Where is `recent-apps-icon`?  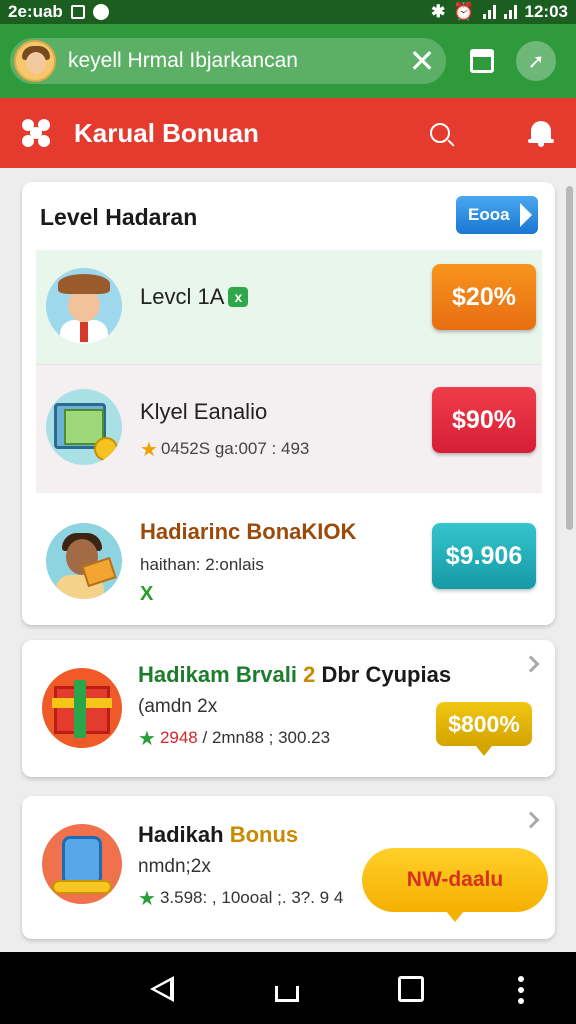 recent-apps-icon is located at coordinates (411, 989).